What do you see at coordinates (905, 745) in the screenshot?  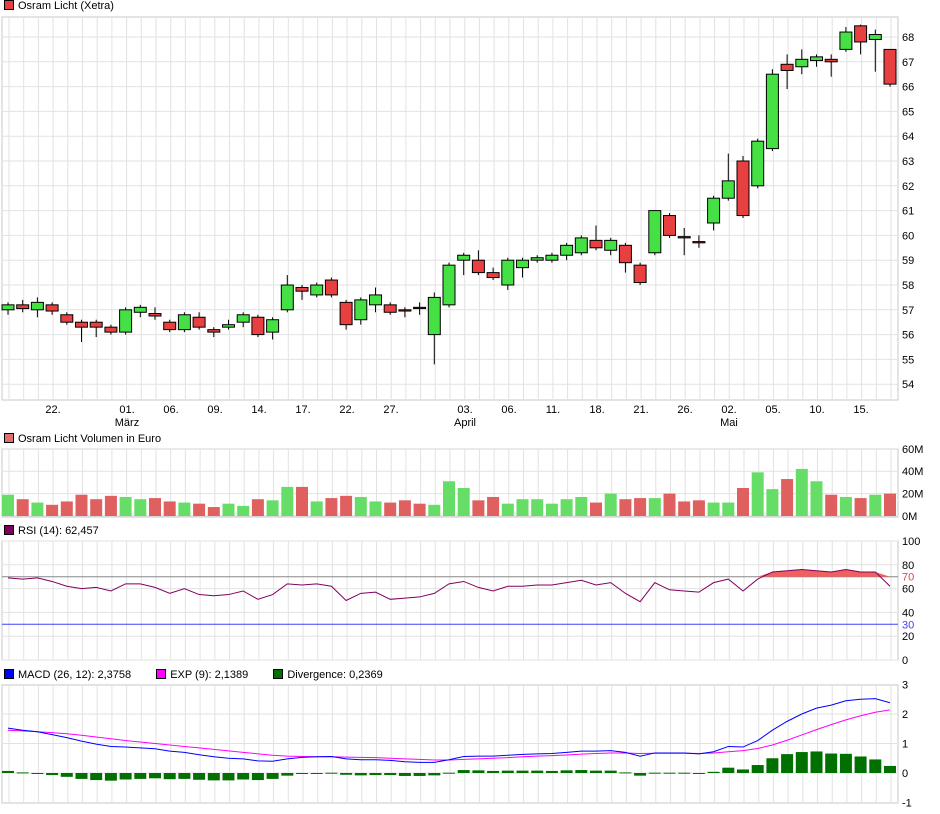 I see `y-tick-label: 1` at bounding box center [905, 745].